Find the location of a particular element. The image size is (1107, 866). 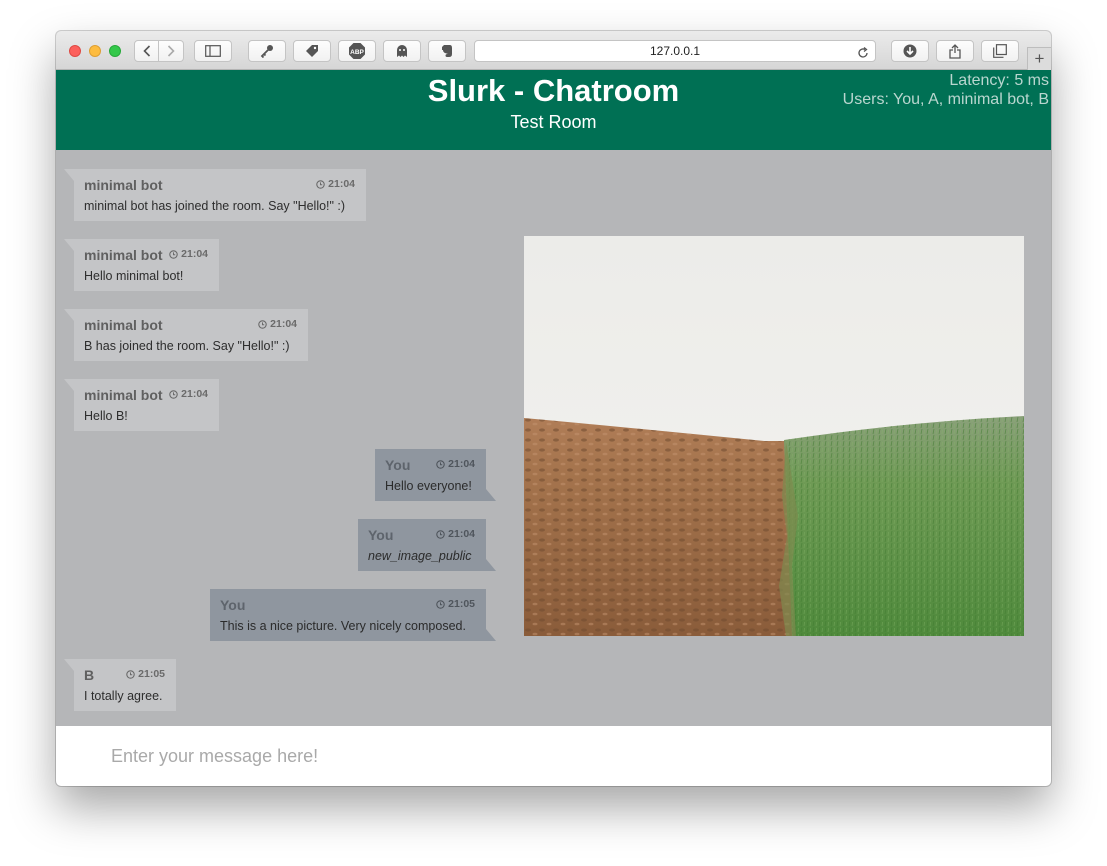

key-extension-button is located at coordinates (267, 51).